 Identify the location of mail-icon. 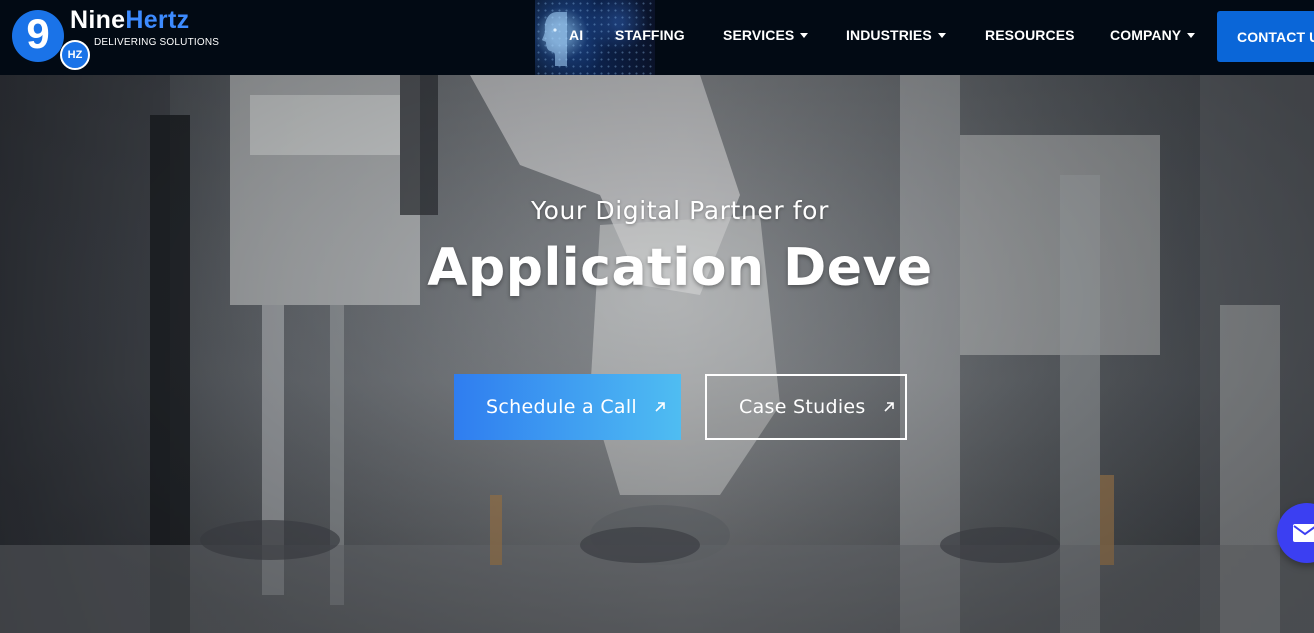
(1303, 533).